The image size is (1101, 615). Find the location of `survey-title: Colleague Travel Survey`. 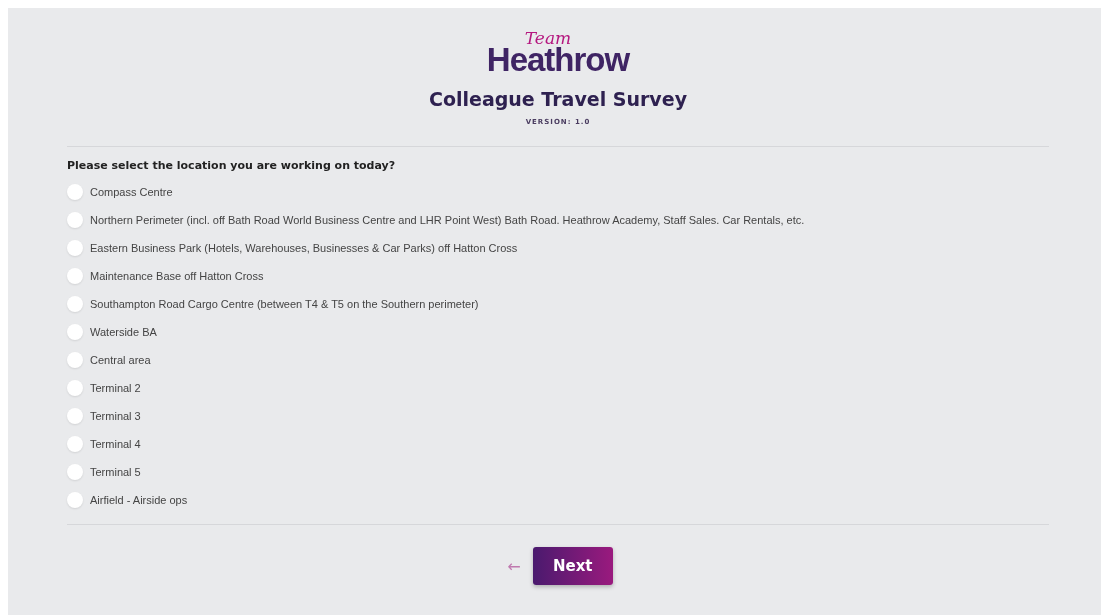

survey-title: Colleague Travel Survey is located at coordinates (558, 99).